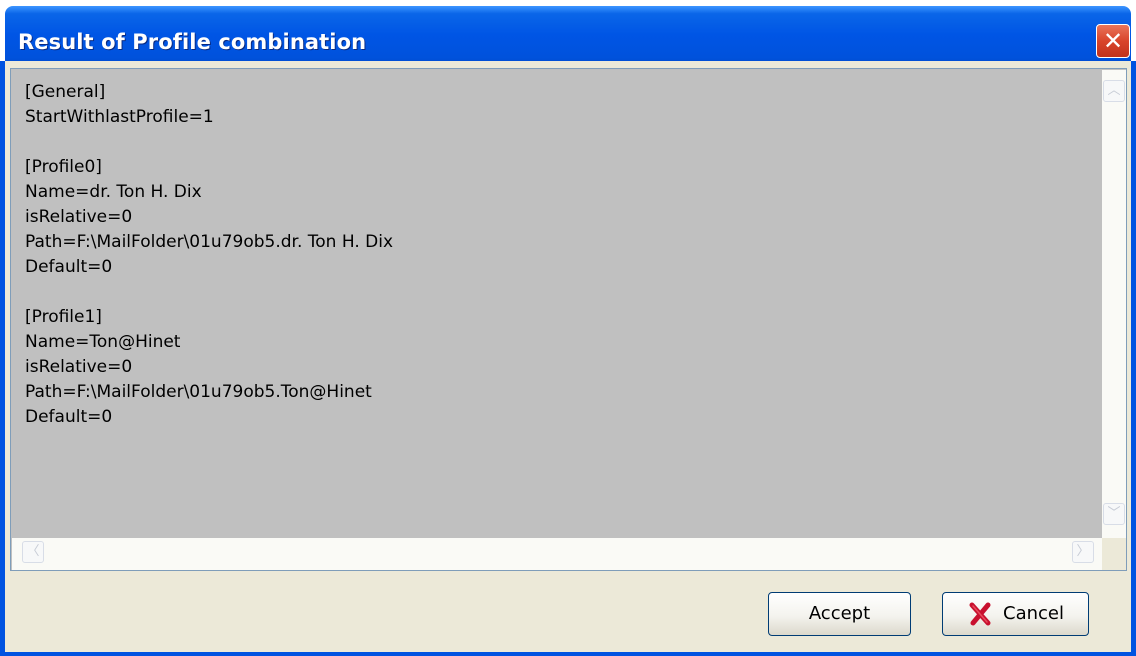 The width and height of the screenshot is (1136, 656). I want to click on accept-button-label: Accept, so click(839, 613).